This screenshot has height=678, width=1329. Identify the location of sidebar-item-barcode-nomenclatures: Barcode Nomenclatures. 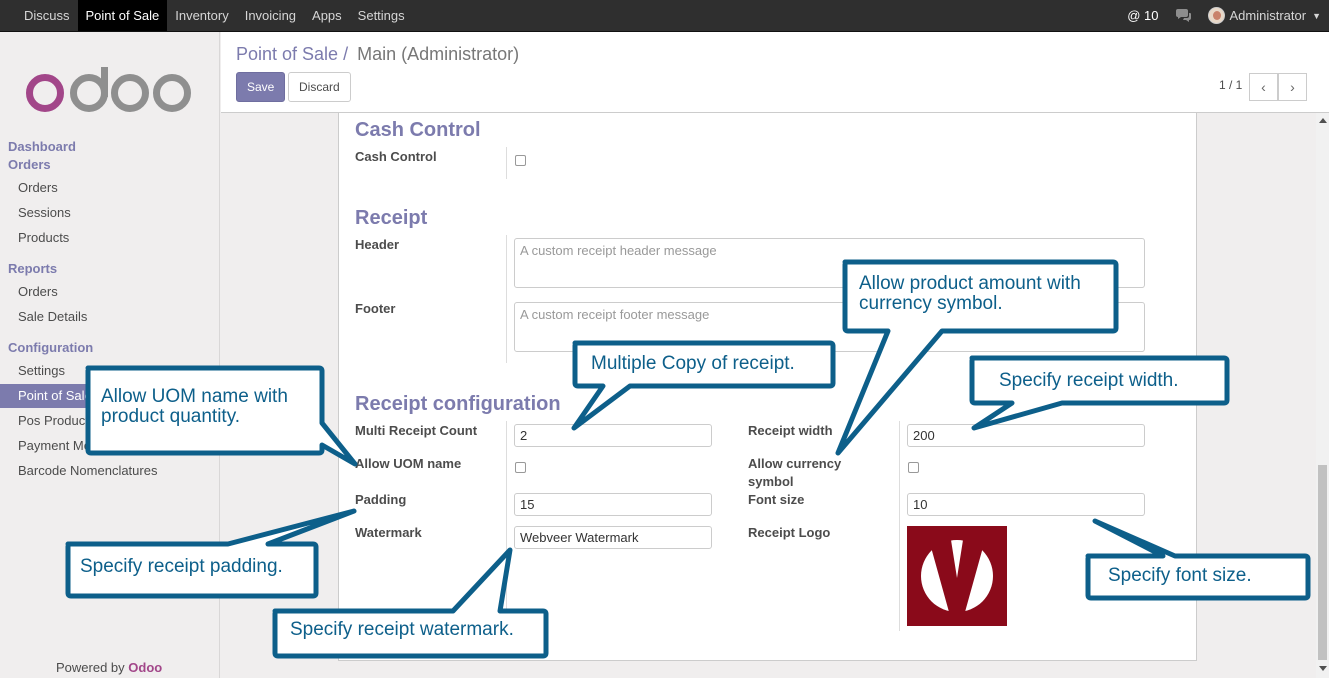
(110, 471).